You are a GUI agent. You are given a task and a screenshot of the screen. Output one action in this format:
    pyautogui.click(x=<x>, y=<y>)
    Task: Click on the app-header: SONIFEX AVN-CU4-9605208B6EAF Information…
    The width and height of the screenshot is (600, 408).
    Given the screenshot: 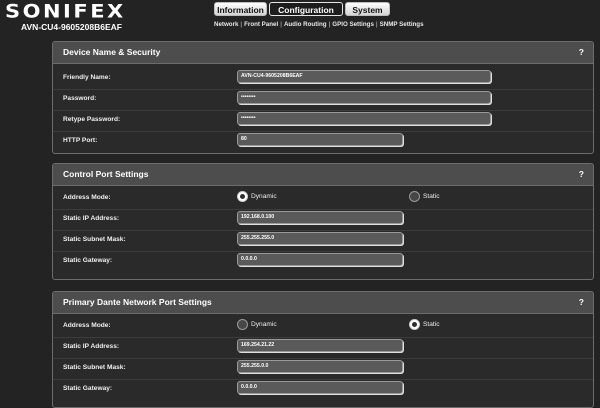 What is the action you would take?
    pyautogui.click(x=300, y=21)
    